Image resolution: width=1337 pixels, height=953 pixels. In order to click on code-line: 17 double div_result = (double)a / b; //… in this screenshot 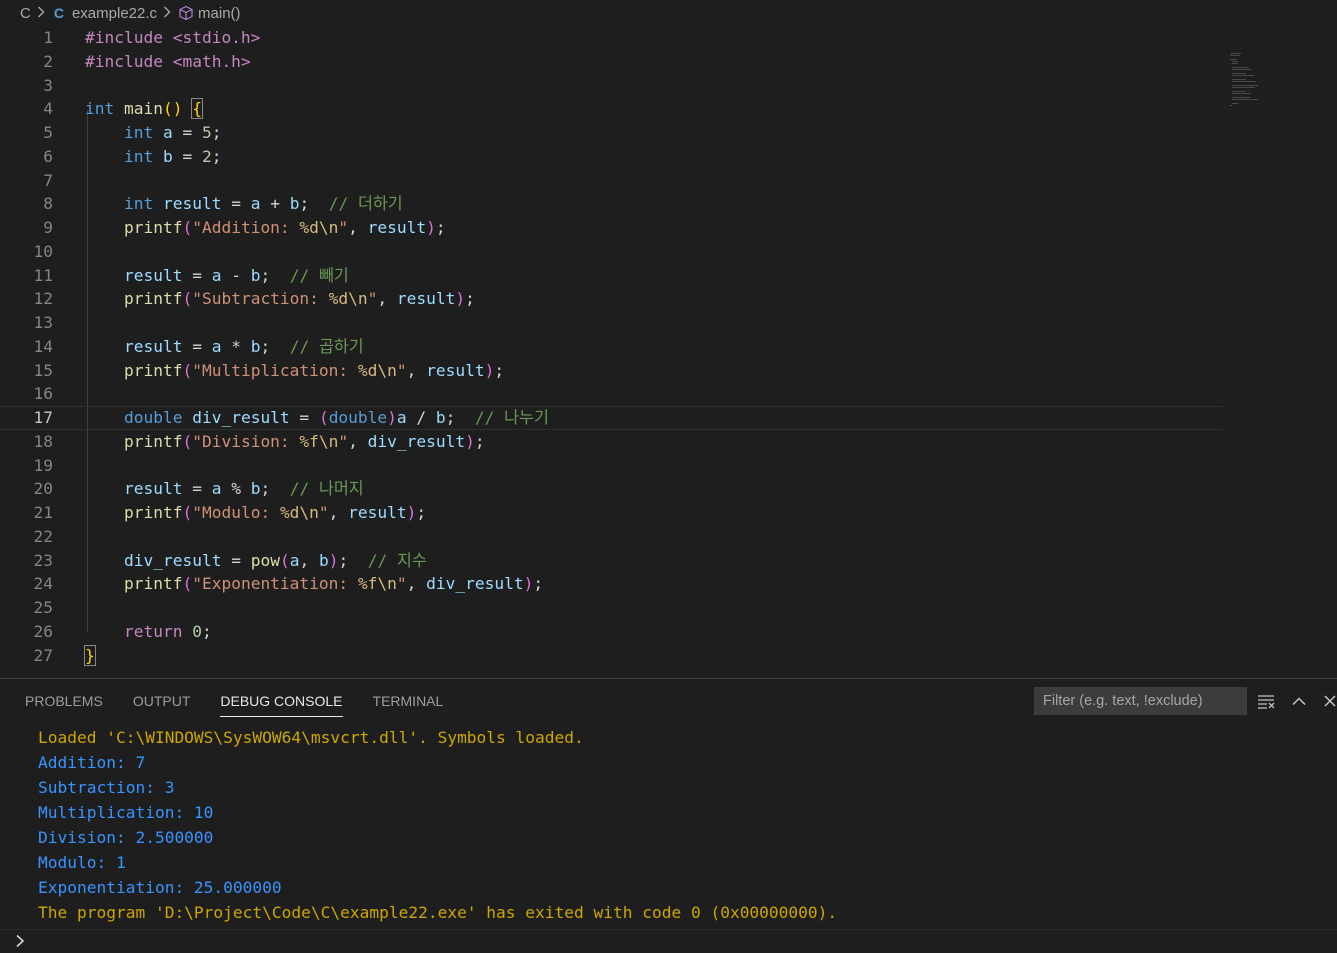, I will do `click(611, 418)`.